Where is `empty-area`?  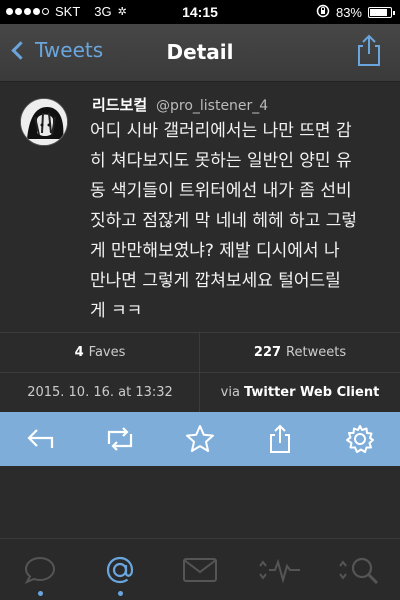
empty-area is located at coordinates (200, 502).